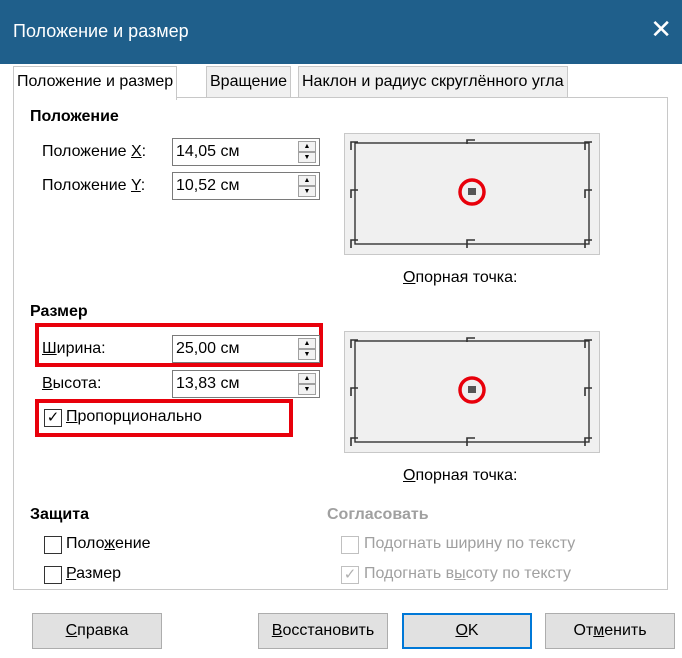 Image resolution: width=682 pixels, height=658 pixels. I want to click on fit-height-label: Подогнать высоту по тексту, so click(468, 573).